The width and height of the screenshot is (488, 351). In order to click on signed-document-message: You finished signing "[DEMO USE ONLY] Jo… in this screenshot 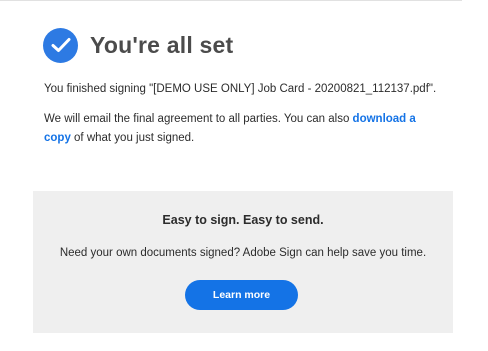, I will do `click(240, 89)`.